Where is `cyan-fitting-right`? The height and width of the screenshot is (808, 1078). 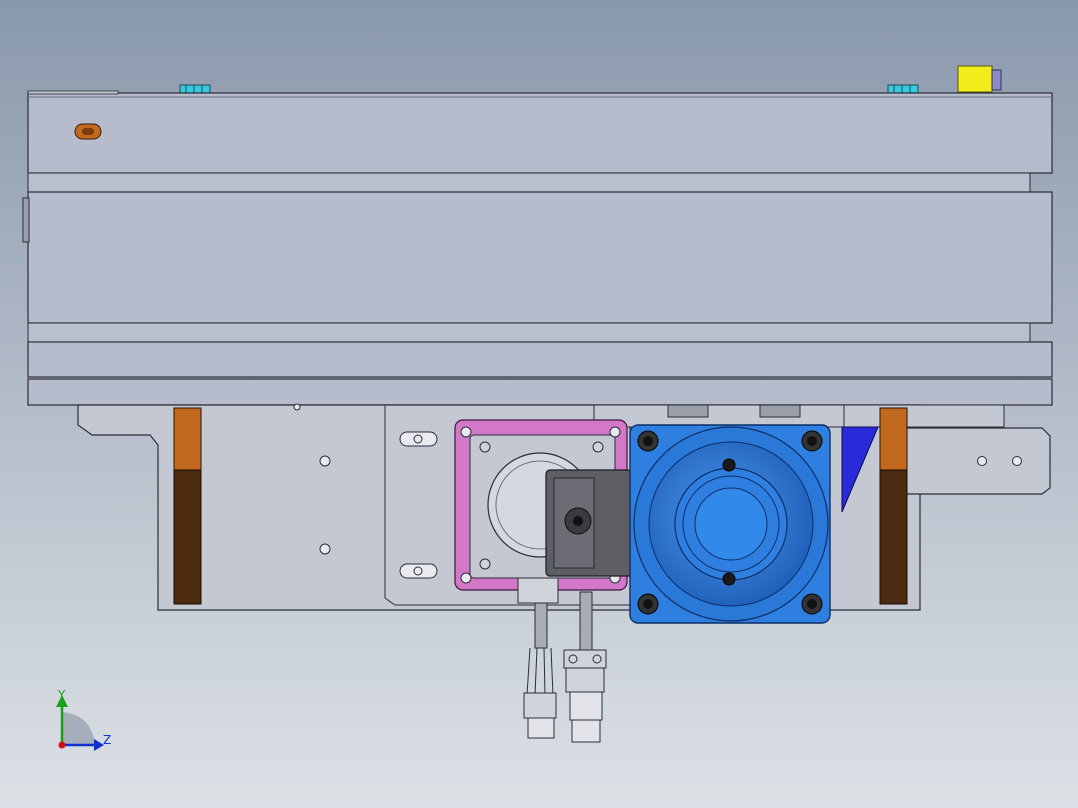
cyan-fitting-right is located at coordinates (903, 89).